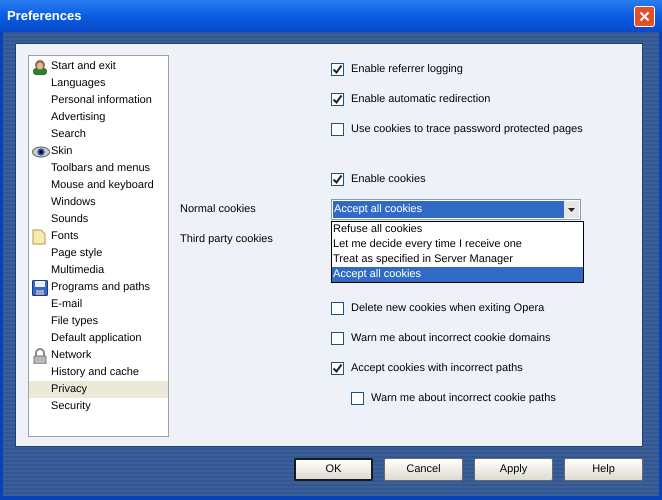 The image size is (662, 500). What do you see at coordinates (451, 338) in the screenshot?
I see `checkbox-label: Warn me about incorrect cookie domains` at bounding box center [451, 338].